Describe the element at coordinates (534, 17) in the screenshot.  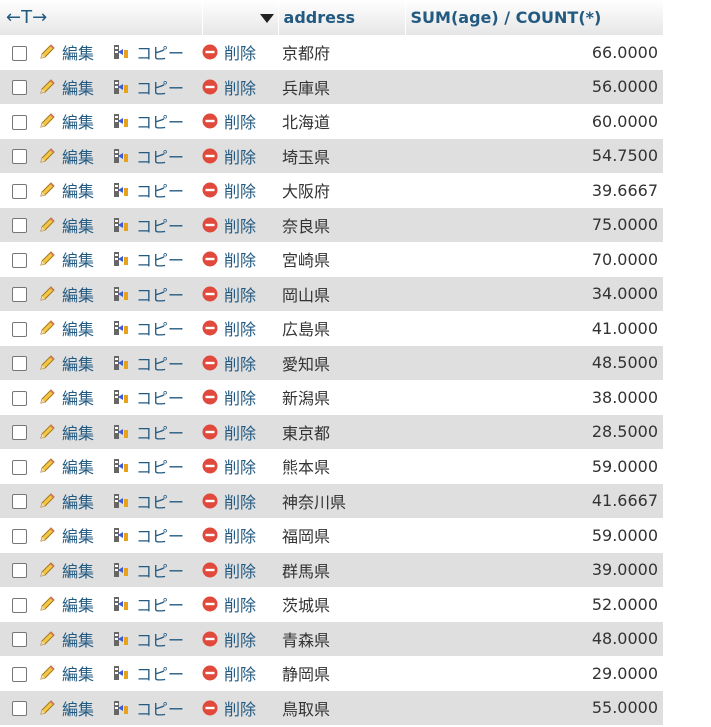
I see `column-header-value: SUM(age) / COUNT(*)` at that location.